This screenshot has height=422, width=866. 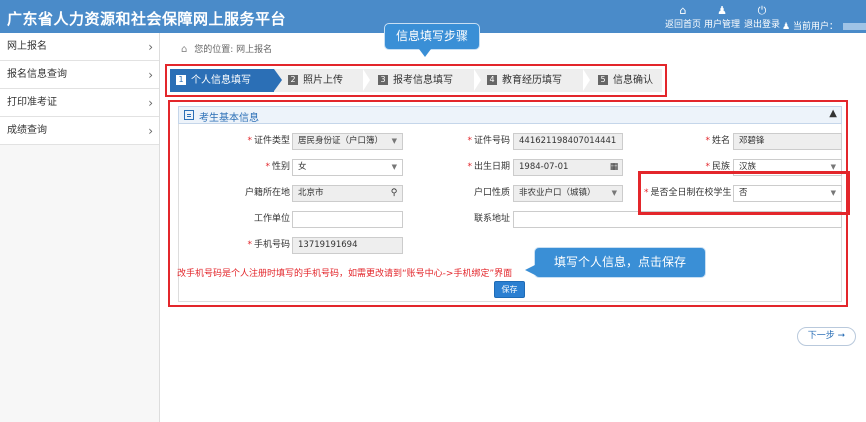 I want to click on name-label: * 姓名, so click(x=717, y=141).